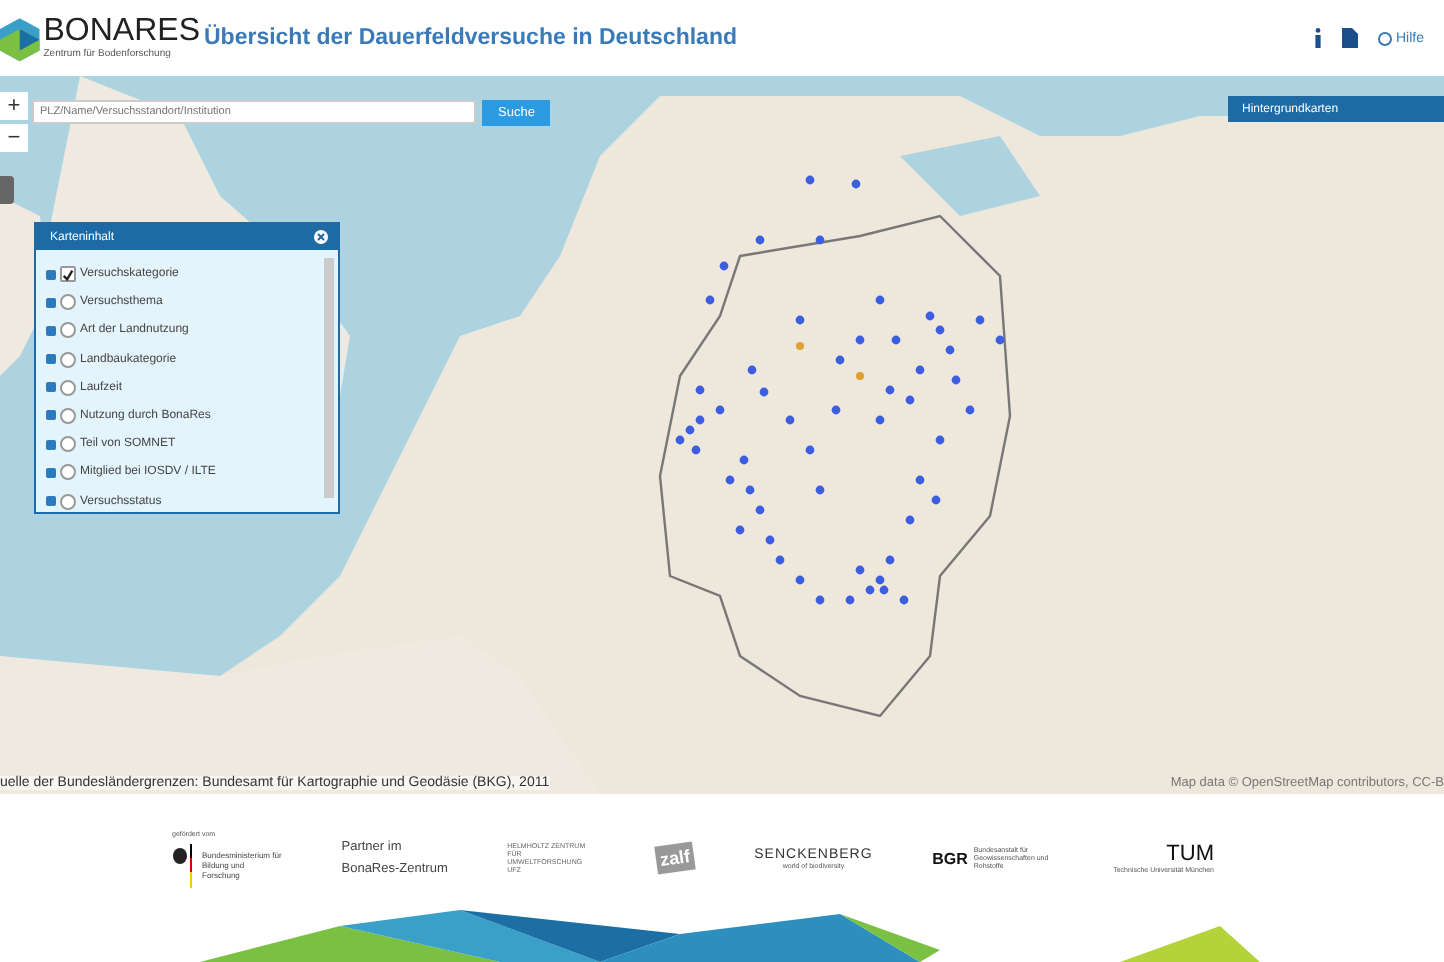  I want to click on zoom-in-button: +, so click(14, 106).